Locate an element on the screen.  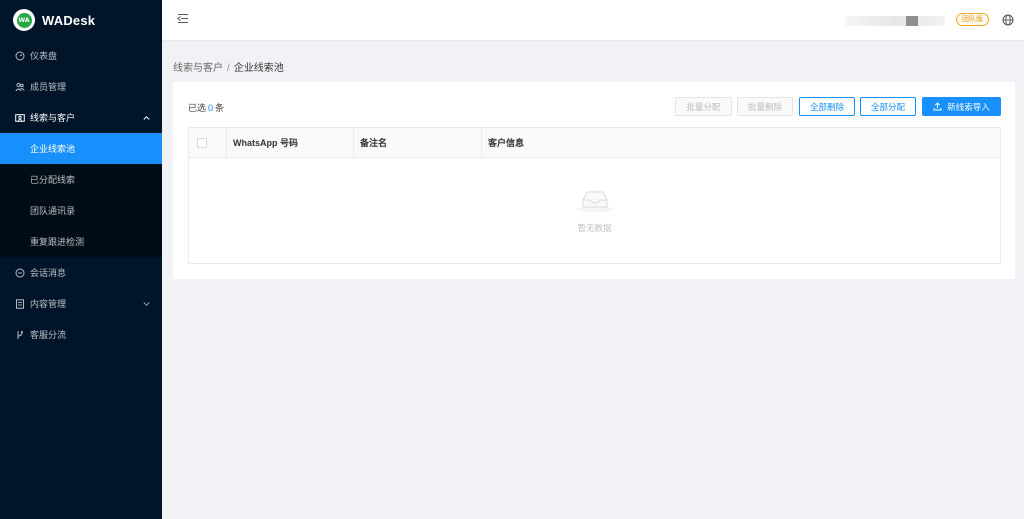
sidebar-item-dashboard: 仪表盘 is located at coordinates (81, 55).